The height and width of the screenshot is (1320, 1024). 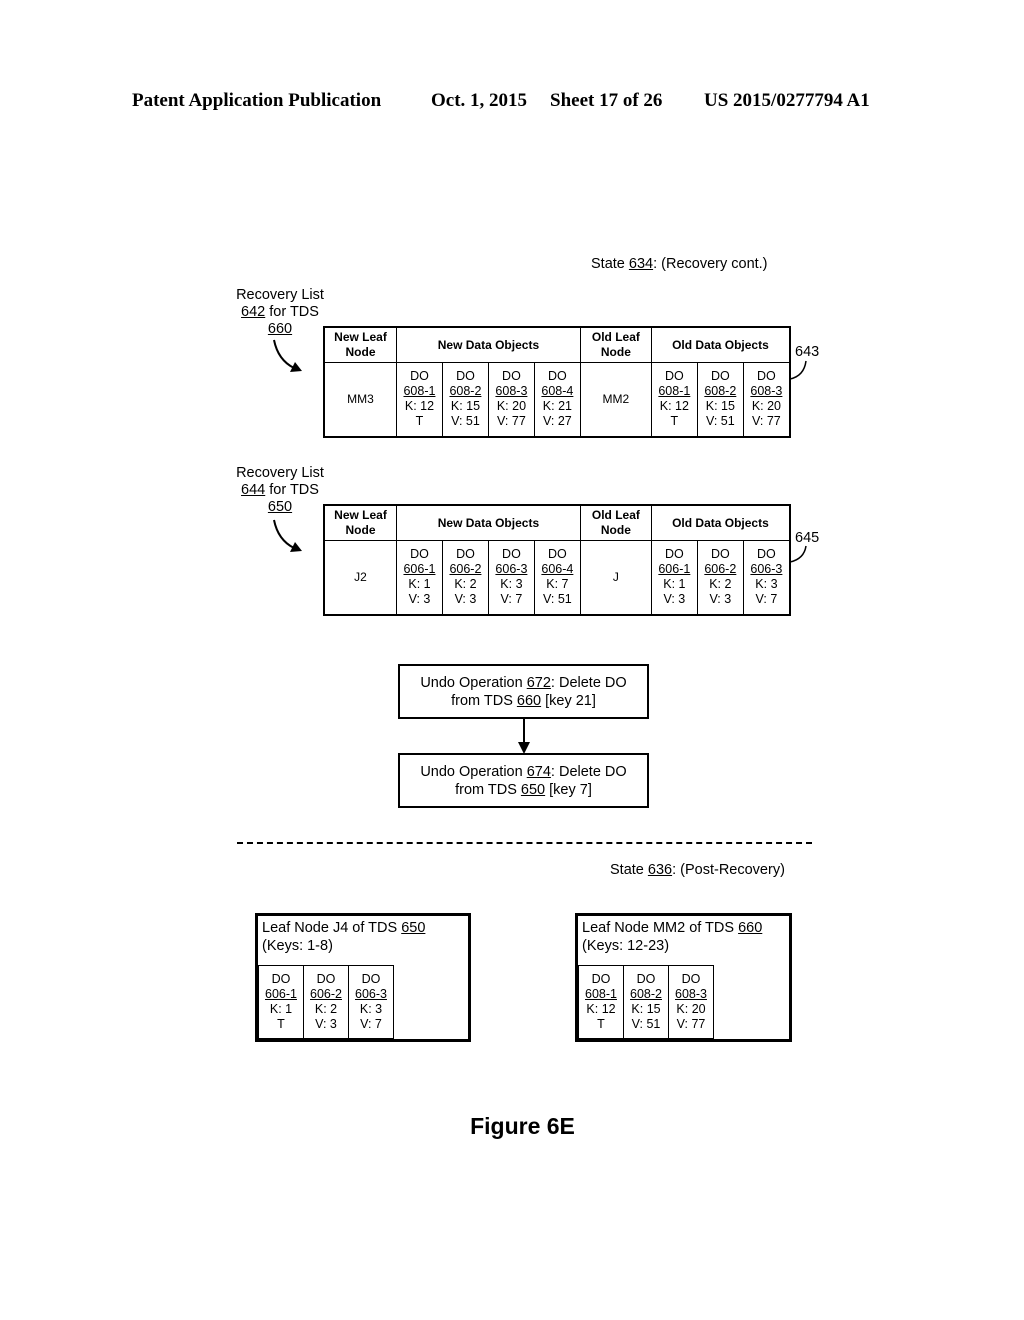 I want to click on leader-line-icon, so click(x=798, y=554).